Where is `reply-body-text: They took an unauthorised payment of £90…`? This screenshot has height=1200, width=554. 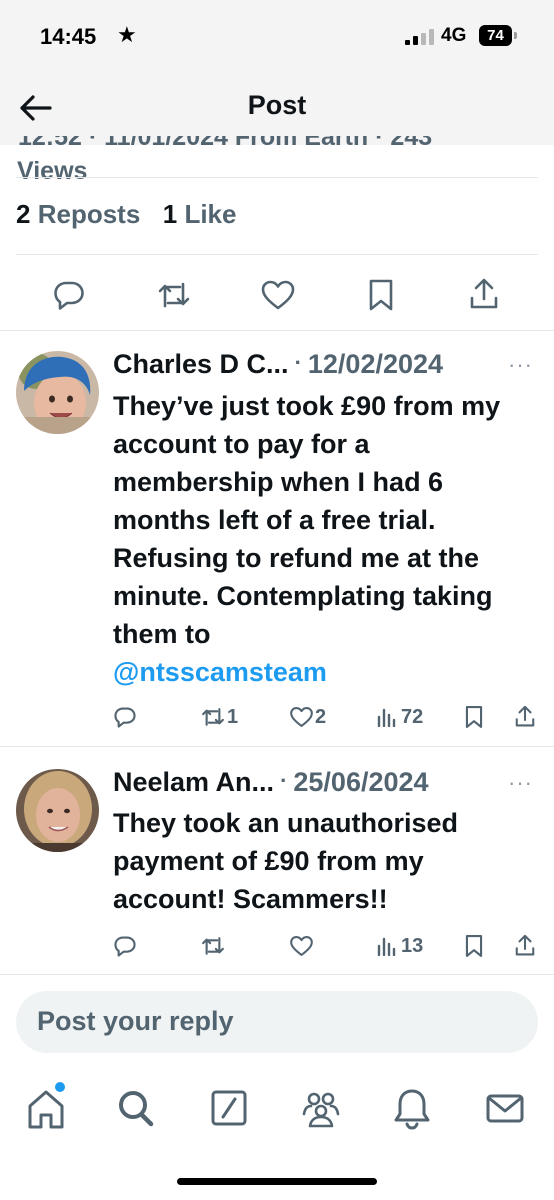
reply-body-text: They took an unauthorised payment of £90… is located at coordinates (286, 861).